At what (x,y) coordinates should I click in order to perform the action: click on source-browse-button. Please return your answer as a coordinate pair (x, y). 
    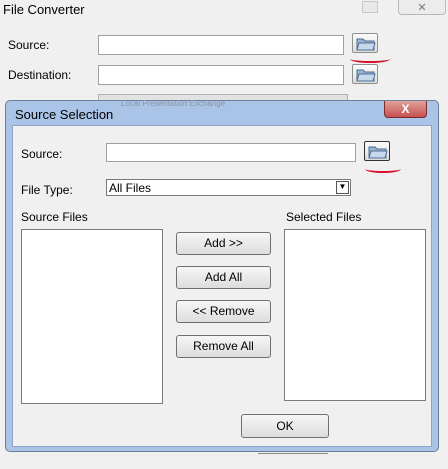
    Looking at the image, I should click on (365, 43).